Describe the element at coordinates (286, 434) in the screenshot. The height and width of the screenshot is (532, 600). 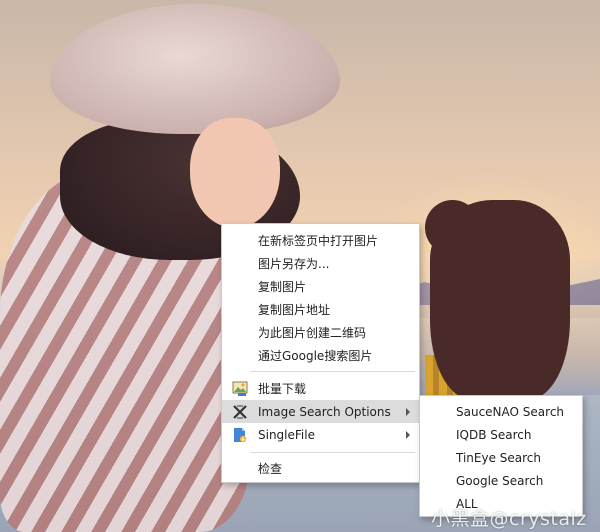
I see `menu-item-label: SingleFile` at that location.